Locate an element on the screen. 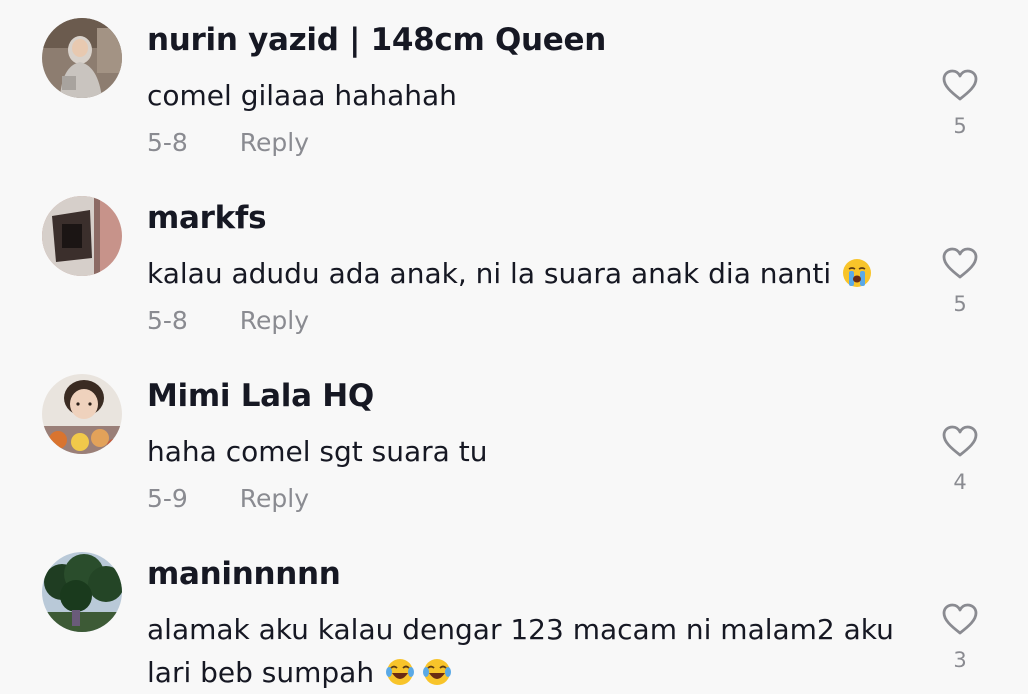 Image resolution: width=1028 pixels, height=694 pixels. comment-text-body: lari beb sumpah is located at coordinates (261, 672).